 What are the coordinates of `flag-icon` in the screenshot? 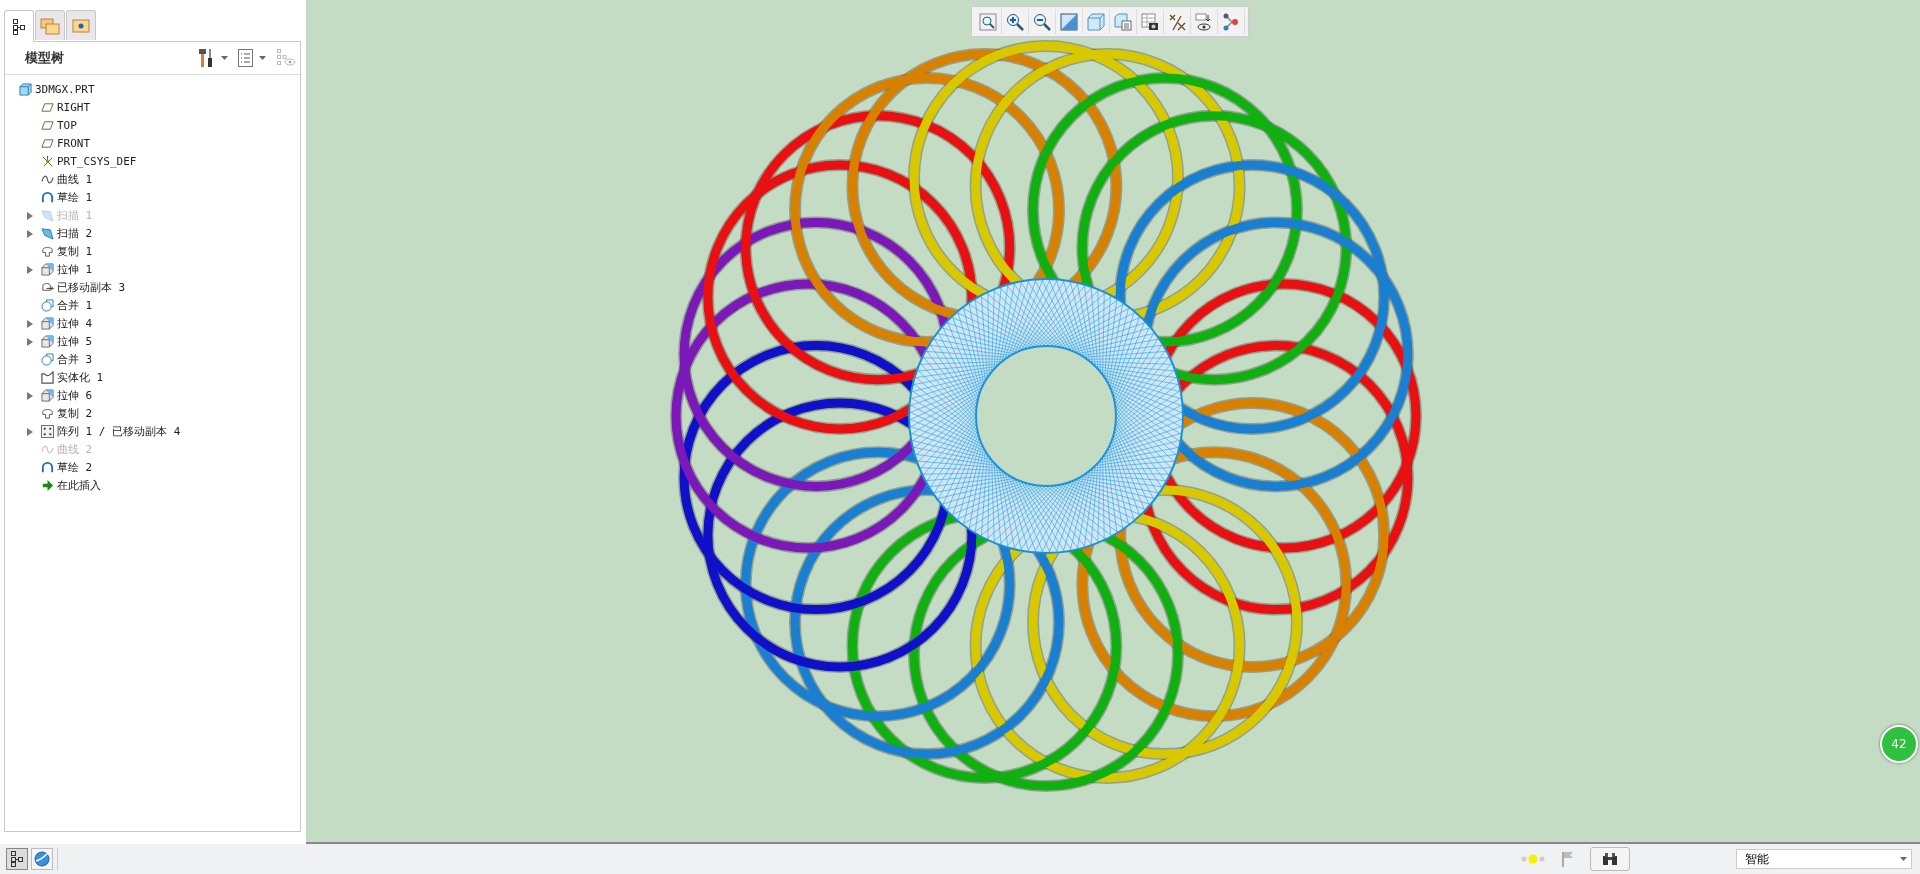 It's located at (1568, 859).